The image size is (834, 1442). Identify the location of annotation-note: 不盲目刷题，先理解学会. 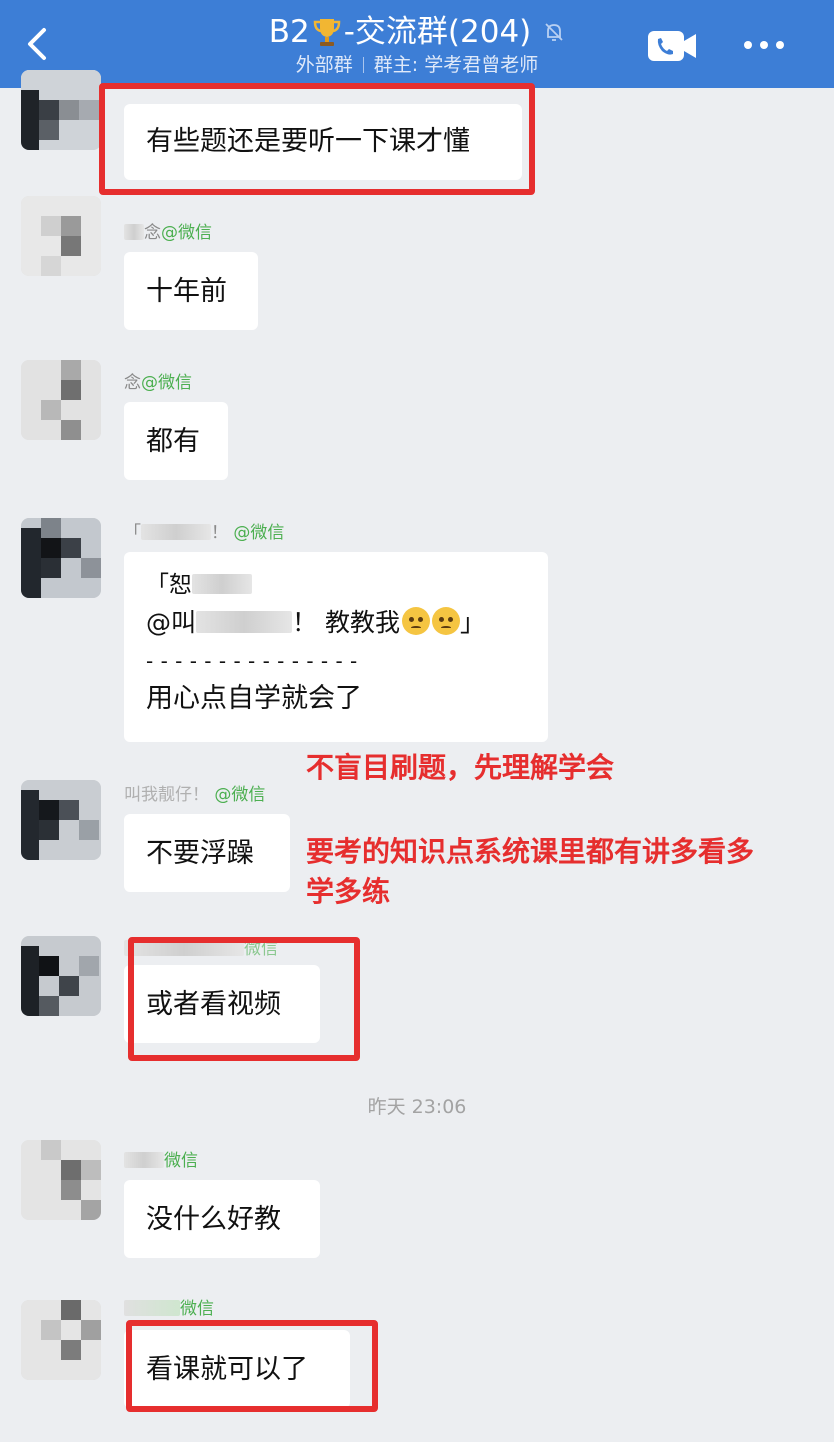
(460, 767).